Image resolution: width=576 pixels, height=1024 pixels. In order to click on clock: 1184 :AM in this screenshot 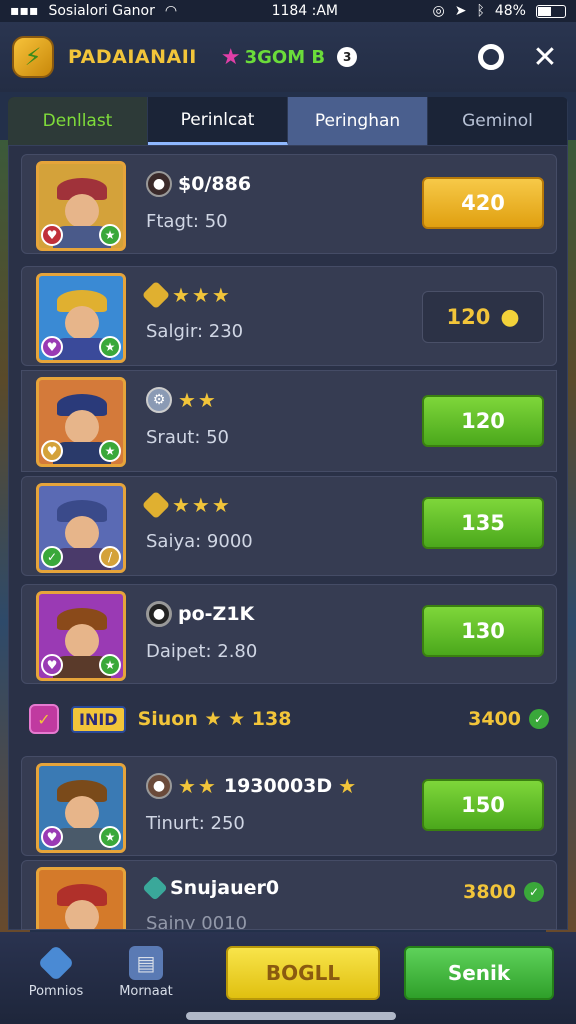, I will do `click(305, 11)`.